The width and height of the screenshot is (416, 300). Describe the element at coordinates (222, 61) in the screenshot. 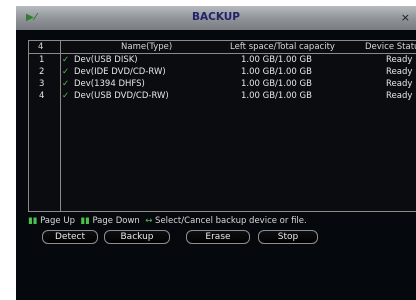

I see `table-row: 1 ✓ Dev(USB DISK) 1.00 GB/1.00 GB Ready` at that location.